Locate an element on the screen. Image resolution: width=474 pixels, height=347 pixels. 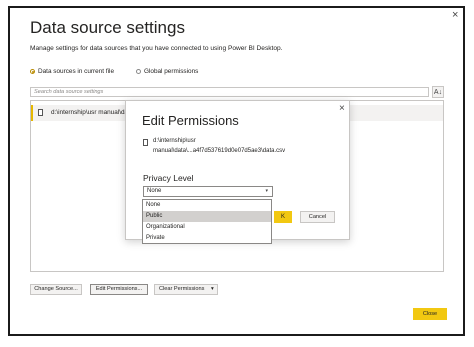
privacy-level-select: None ▾ is located at coordinates (208, 191).